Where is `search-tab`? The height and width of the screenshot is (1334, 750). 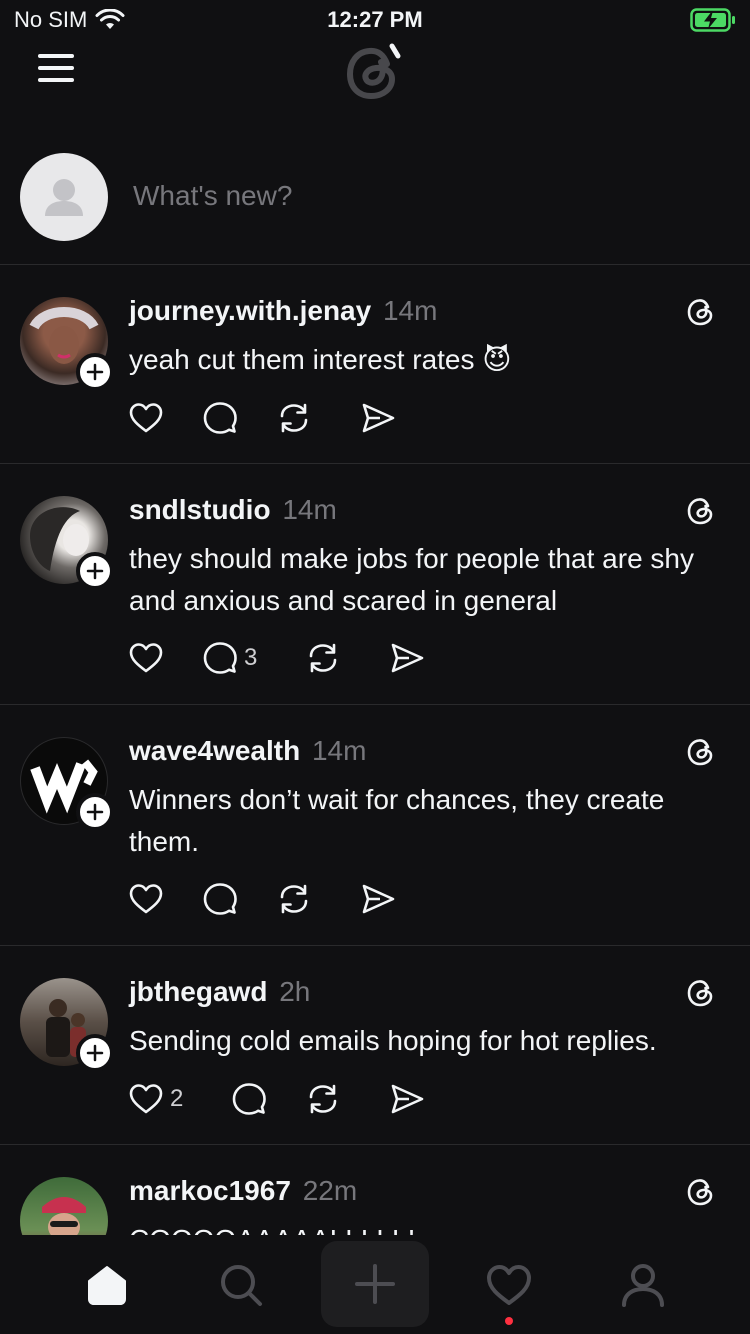 search-tab is located at coordinates (241, 1284).